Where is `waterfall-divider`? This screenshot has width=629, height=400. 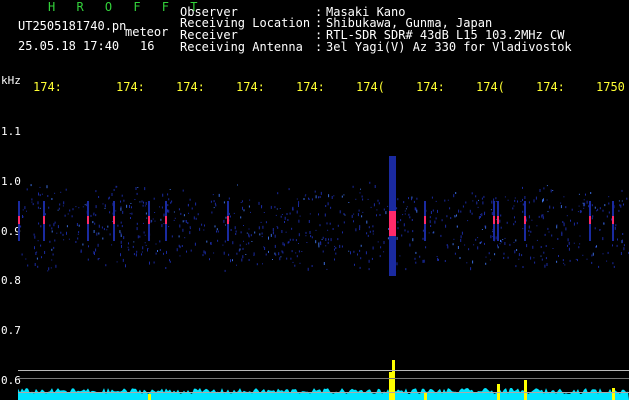 waterfall-divider is located at coordinates (323, 378).